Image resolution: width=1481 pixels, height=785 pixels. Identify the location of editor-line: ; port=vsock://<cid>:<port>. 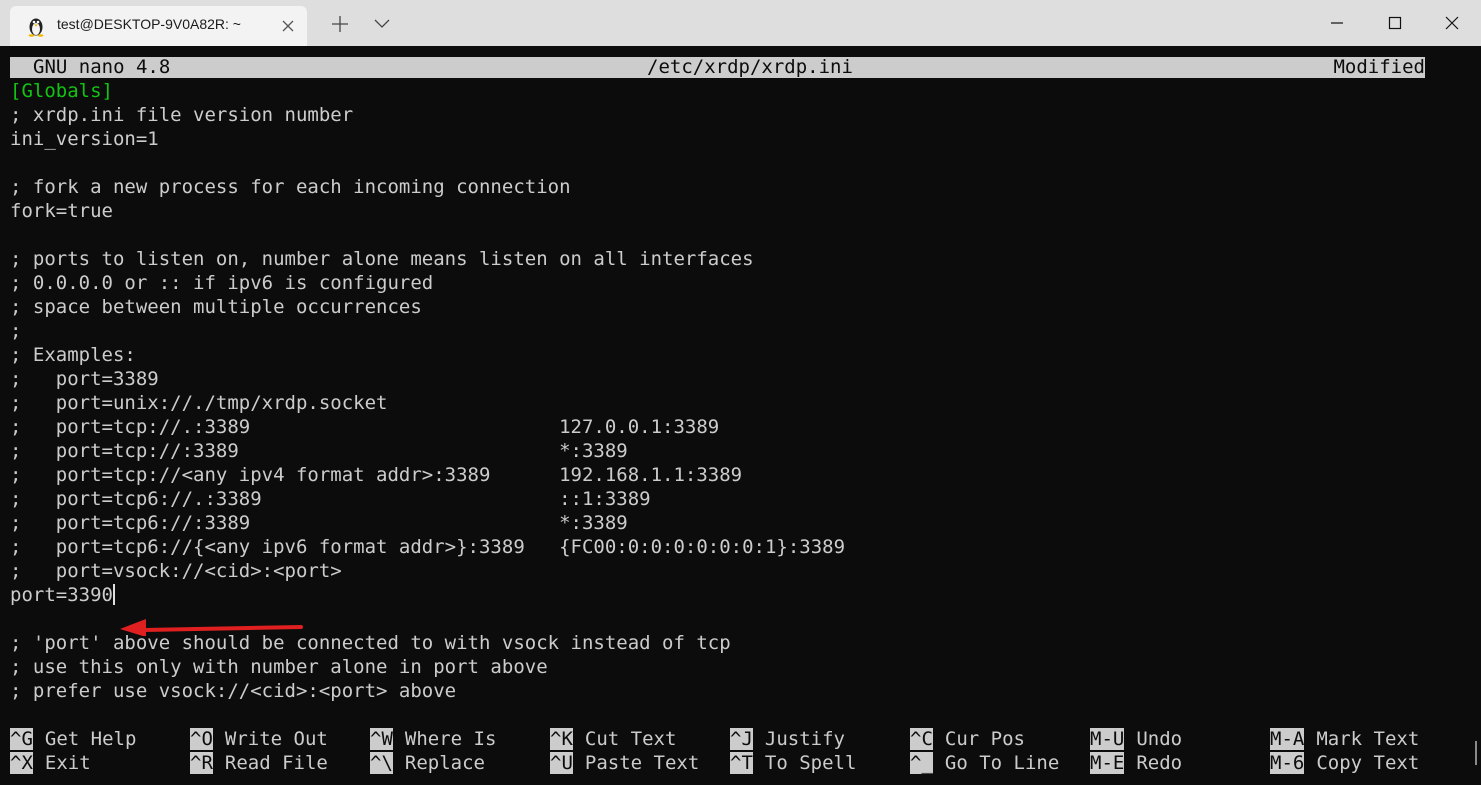
(176, 571).